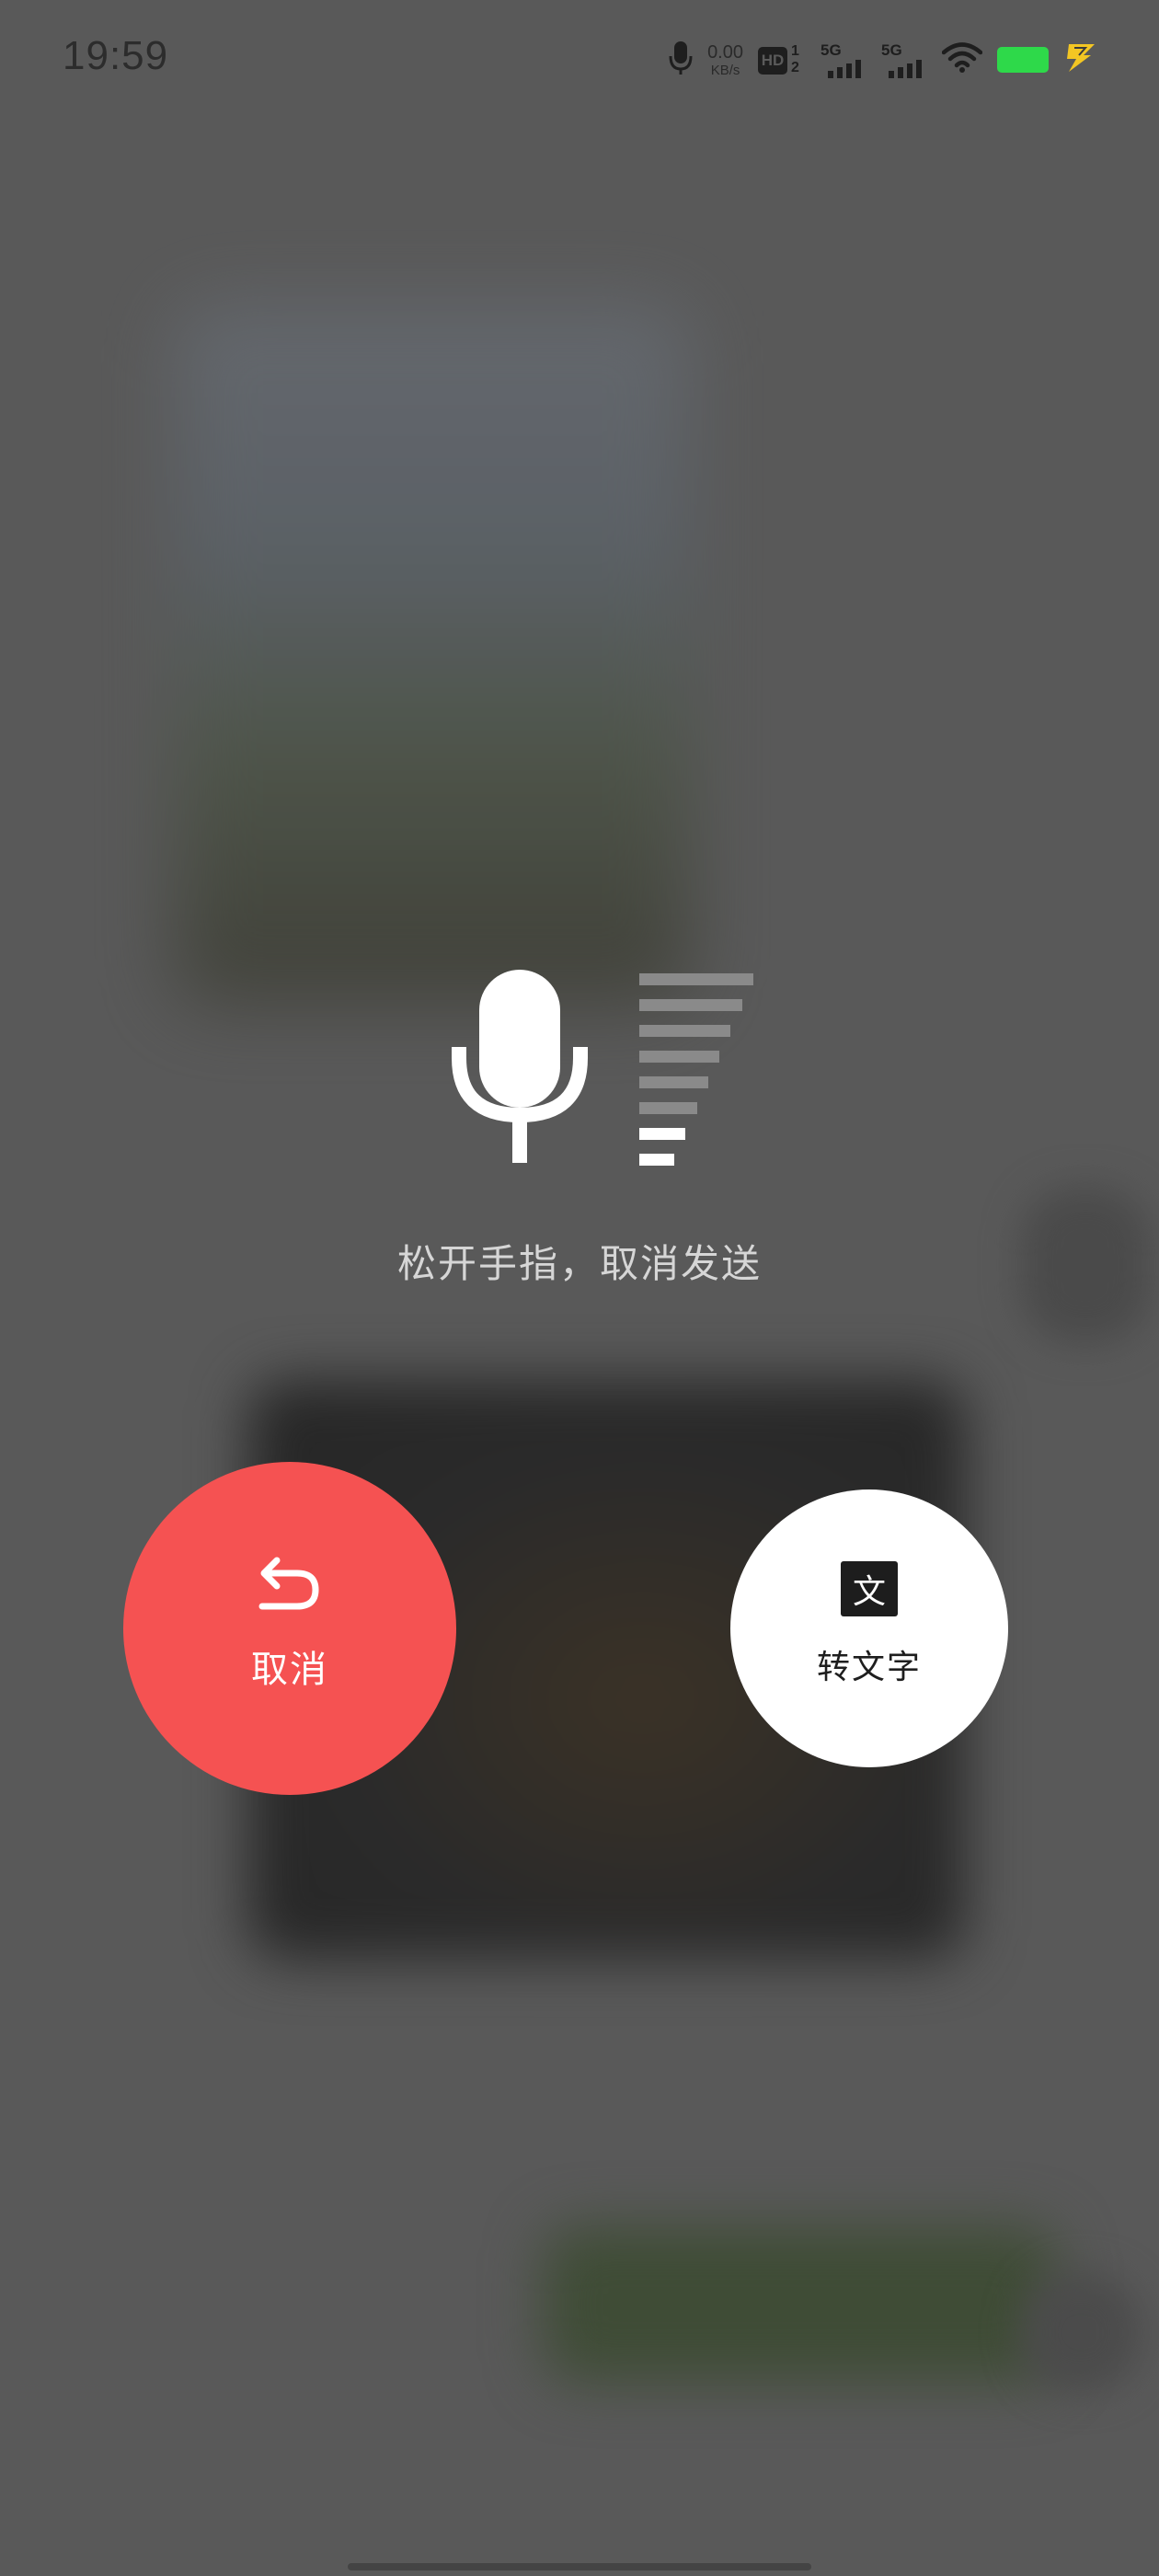 This screenshot has height=2576, width=1159. What do you see at coordinates (725, 70) in the screenshot?
I see `network-speed-unit: KB/s` at bounding box center [725, 70].